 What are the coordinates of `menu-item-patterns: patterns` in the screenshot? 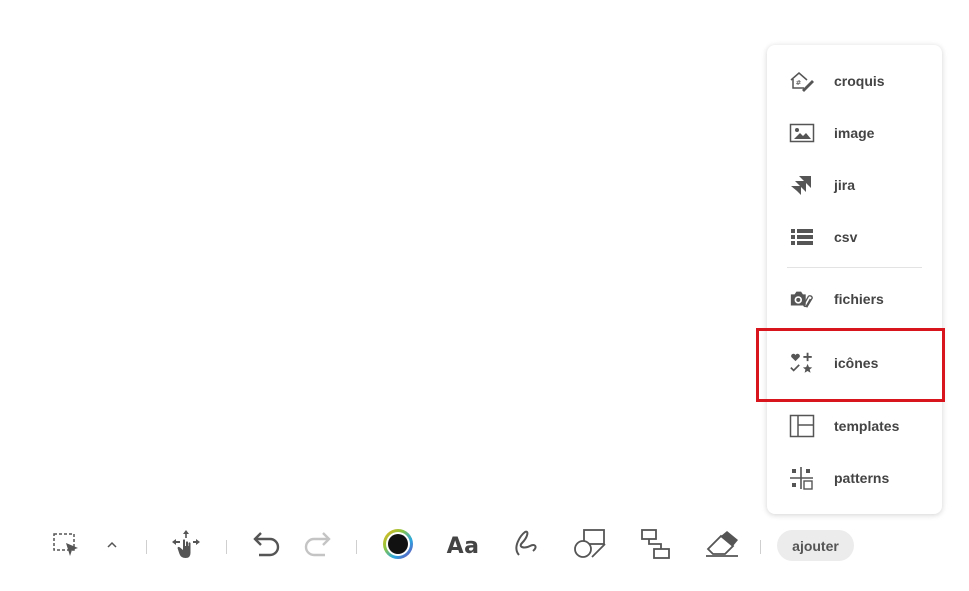 It's located at (854, 478).